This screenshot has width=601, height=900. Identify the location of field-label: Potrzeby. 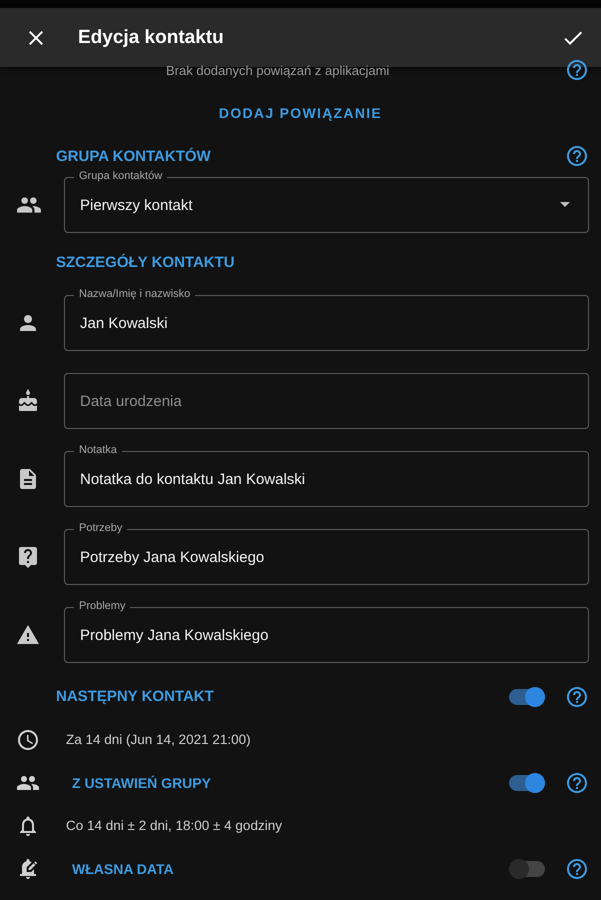
(101, 528).